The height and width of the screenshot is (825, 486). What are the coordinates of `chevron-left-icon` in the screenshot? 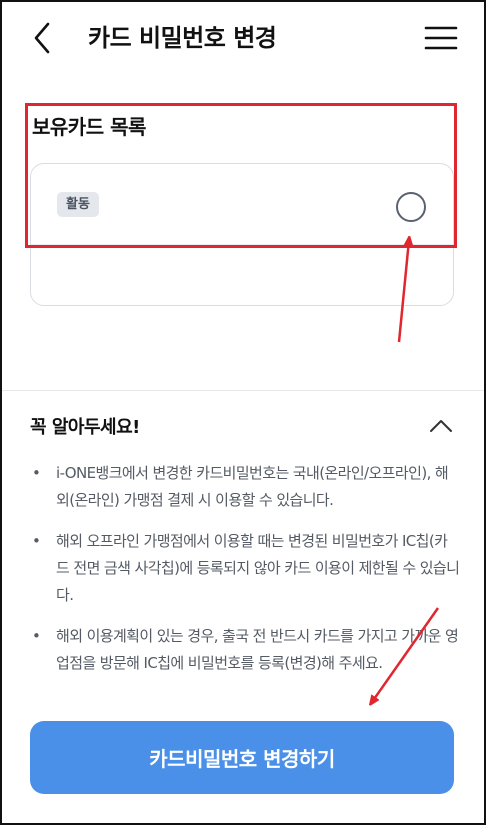 It's located at (42, 38).